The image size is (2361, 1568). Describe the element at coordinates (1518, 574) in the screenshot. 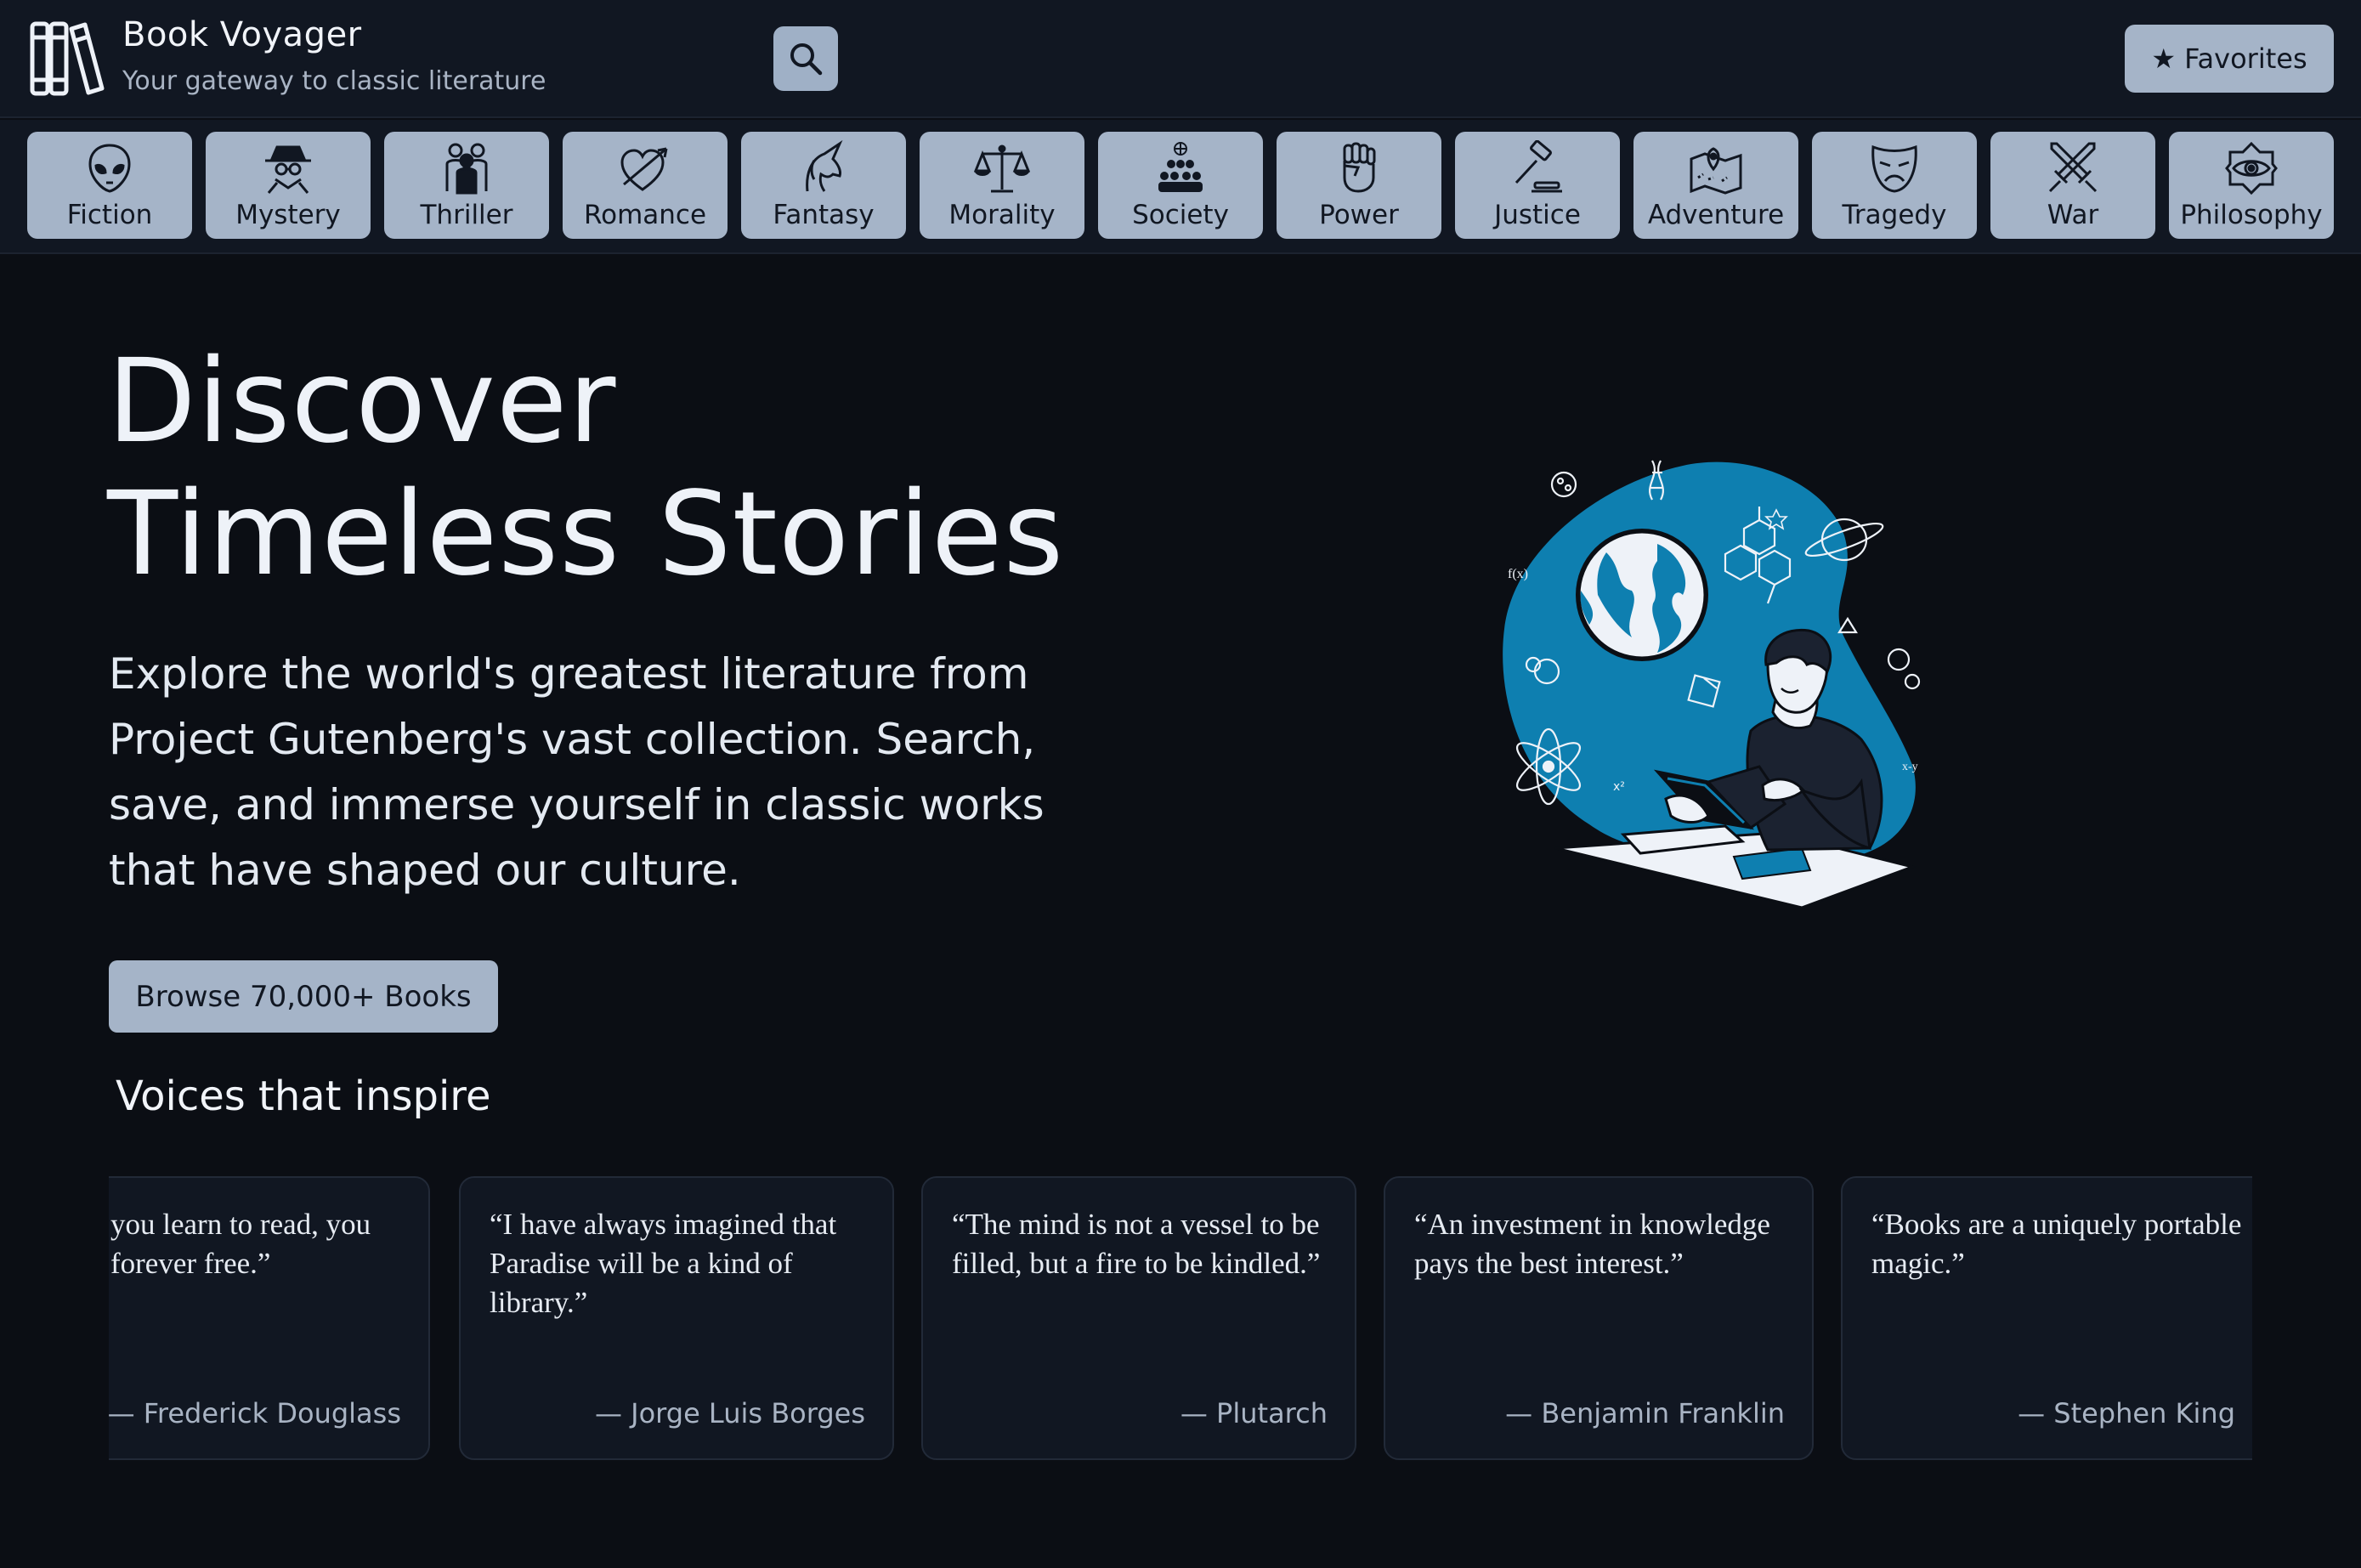

I see `svg-text: f(x)` at that location.